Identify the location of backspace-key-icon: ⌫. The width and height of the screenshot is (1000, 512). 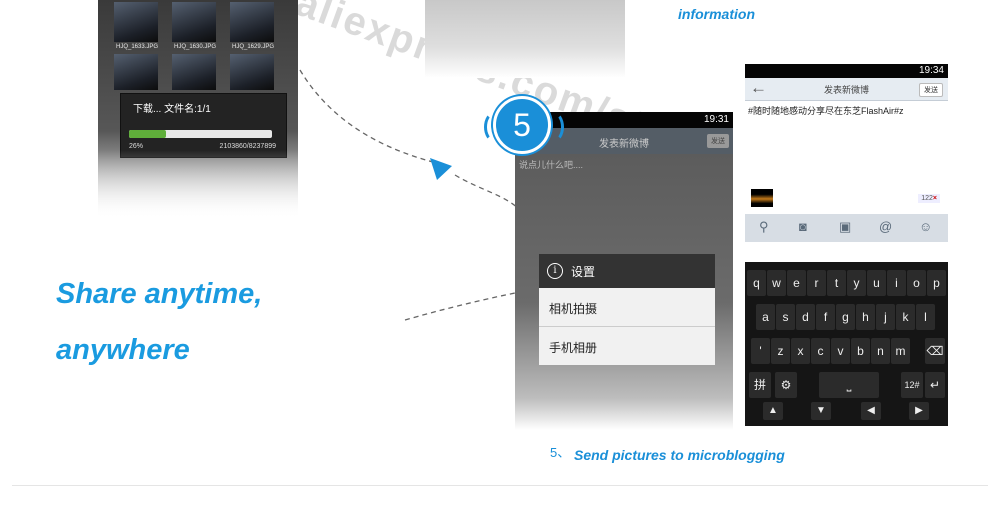
(935, 351).